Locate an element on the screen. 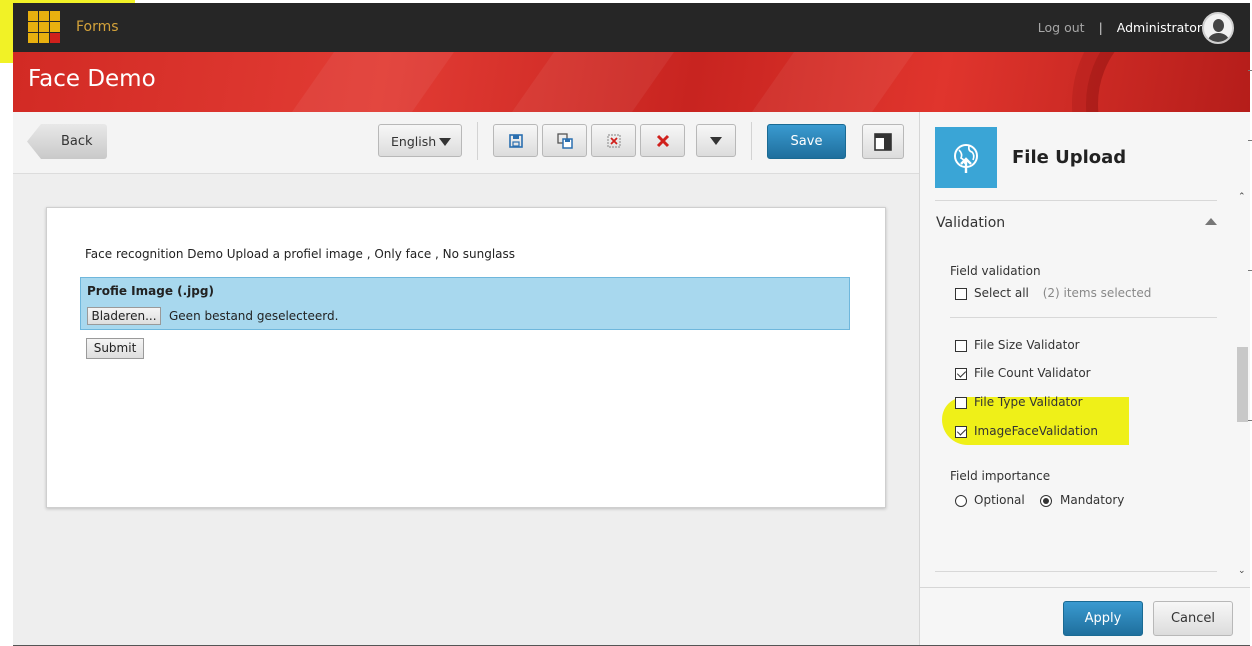 This screenshot has width=1252, height=646. apps-grid-icon is located at coordinates (44, 27).